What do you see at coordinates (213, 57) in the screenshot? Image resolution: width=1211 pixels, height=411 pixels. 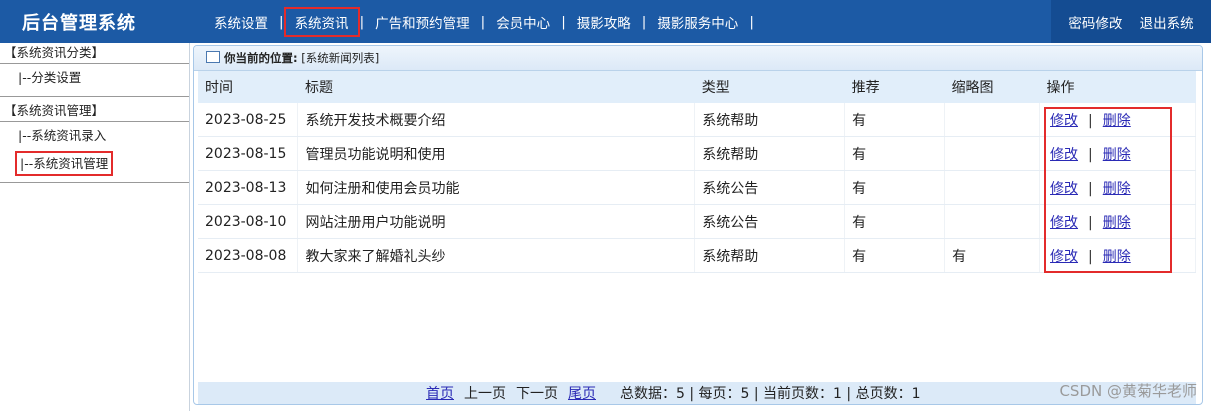 I see `list-icon` at bounding box center [213, 57].